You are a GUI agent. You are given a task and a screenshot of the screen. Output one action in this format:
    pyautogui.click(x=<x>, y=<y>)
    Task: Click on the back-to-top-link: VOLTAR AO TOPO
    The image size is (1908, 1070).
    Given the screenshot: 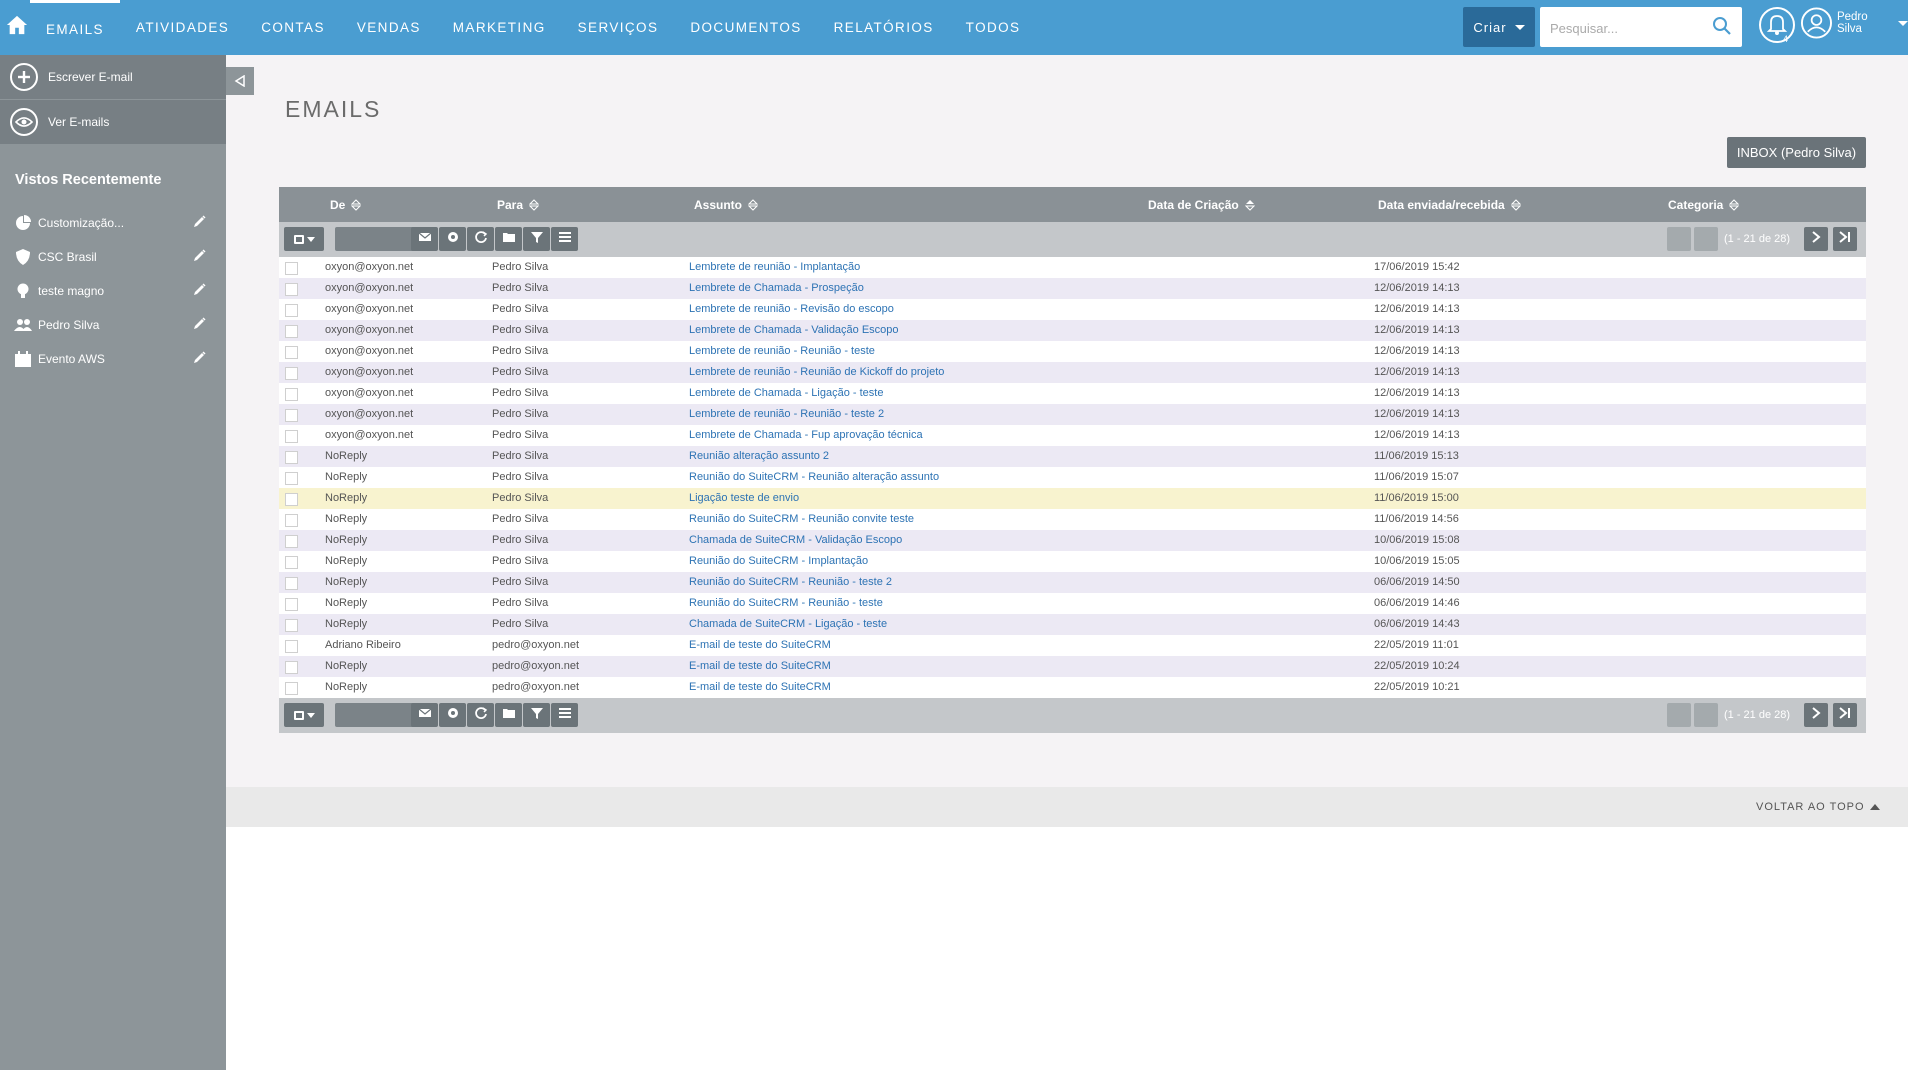 What is the action you would take?
    pyautogui.click(x=1818, y=807)
    